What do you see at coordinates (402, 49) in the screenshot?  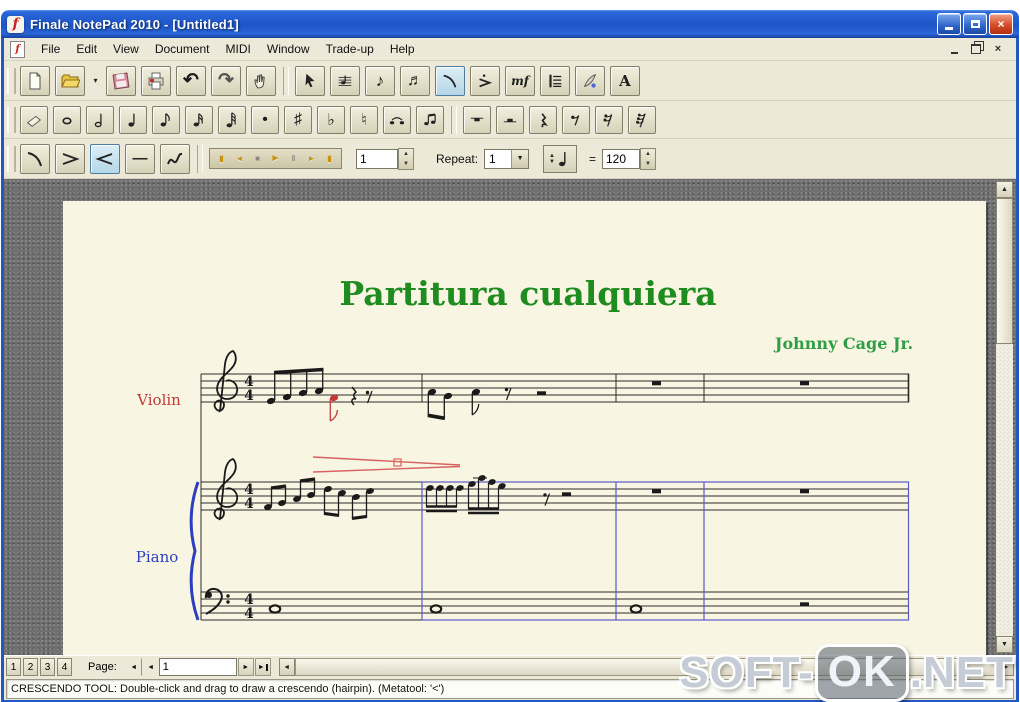 I see `menu-help: Help` at bounding box center [402, 49].